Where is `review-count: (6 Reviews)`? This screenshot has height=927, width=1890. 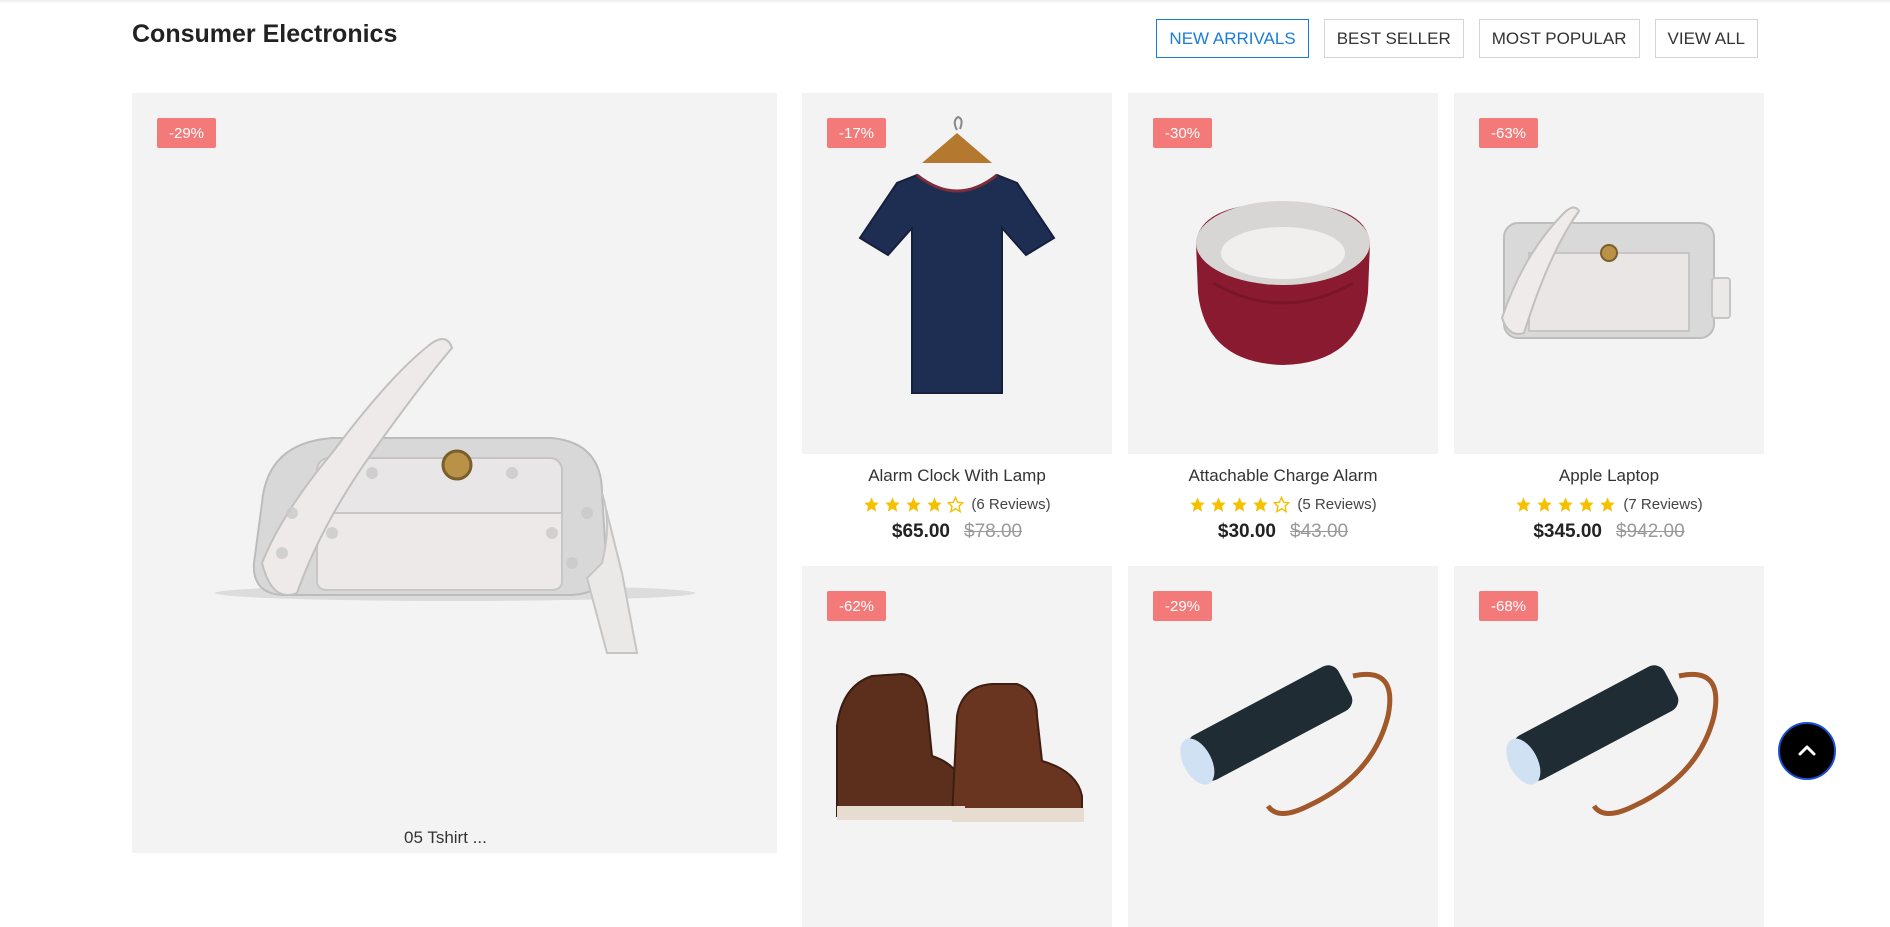
review-count: (6 Reviews) is located at coordinates (1011, 504).